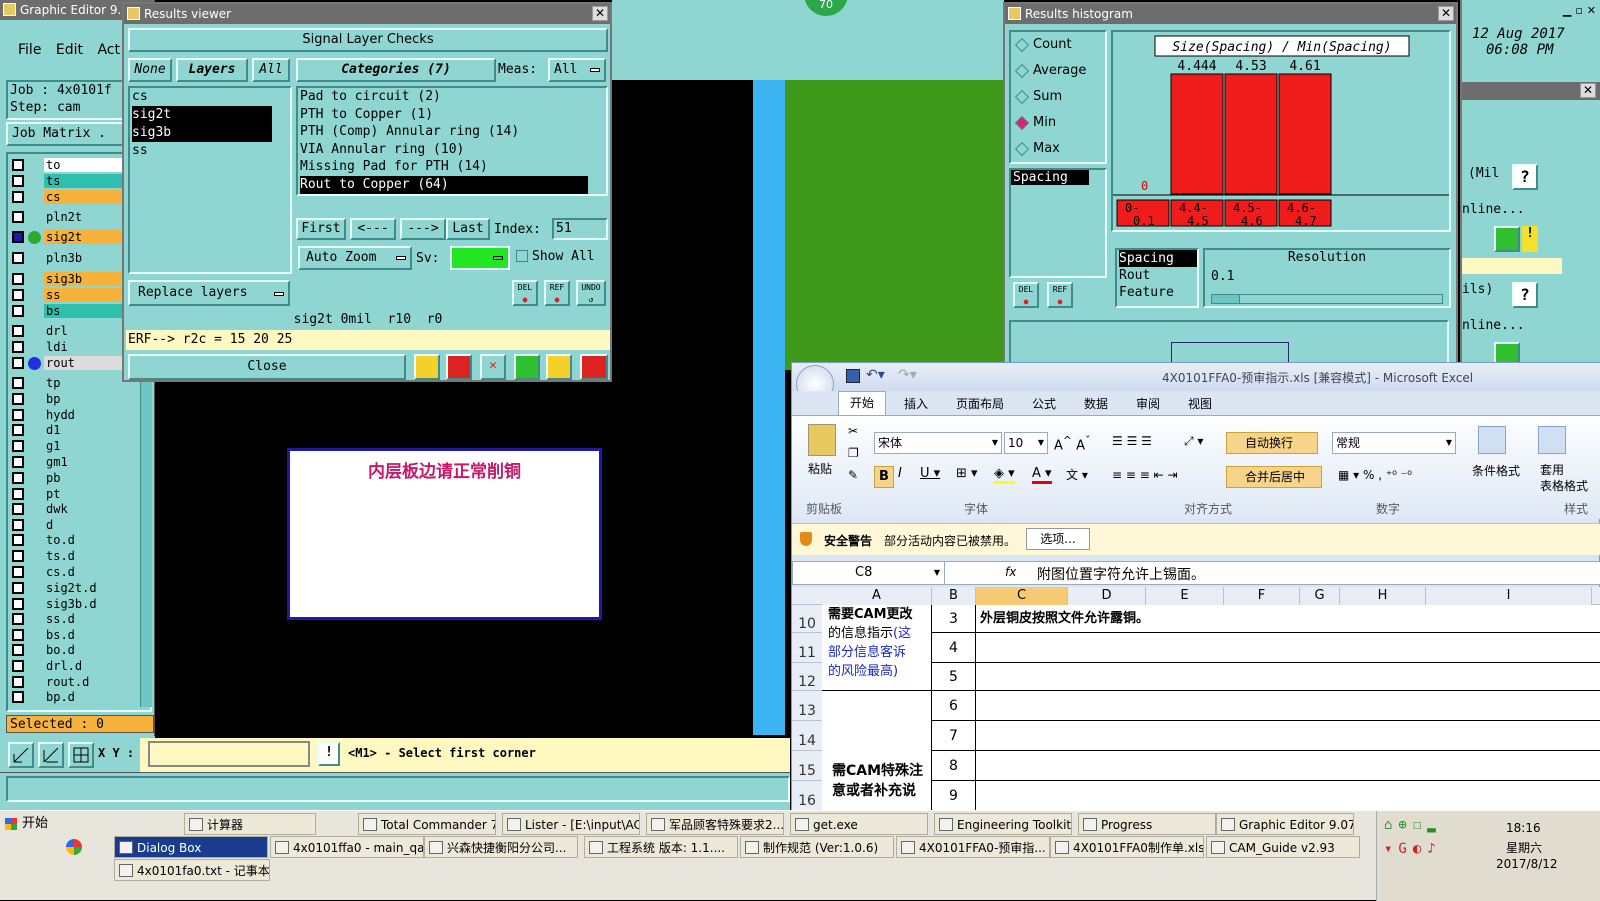 The width and height of the screenshot is (1600, 901). What do you see at coordinates (907, 375) in the screenshot?
I see `redo-icon: ↷▾` at bounding box center [907, 375].